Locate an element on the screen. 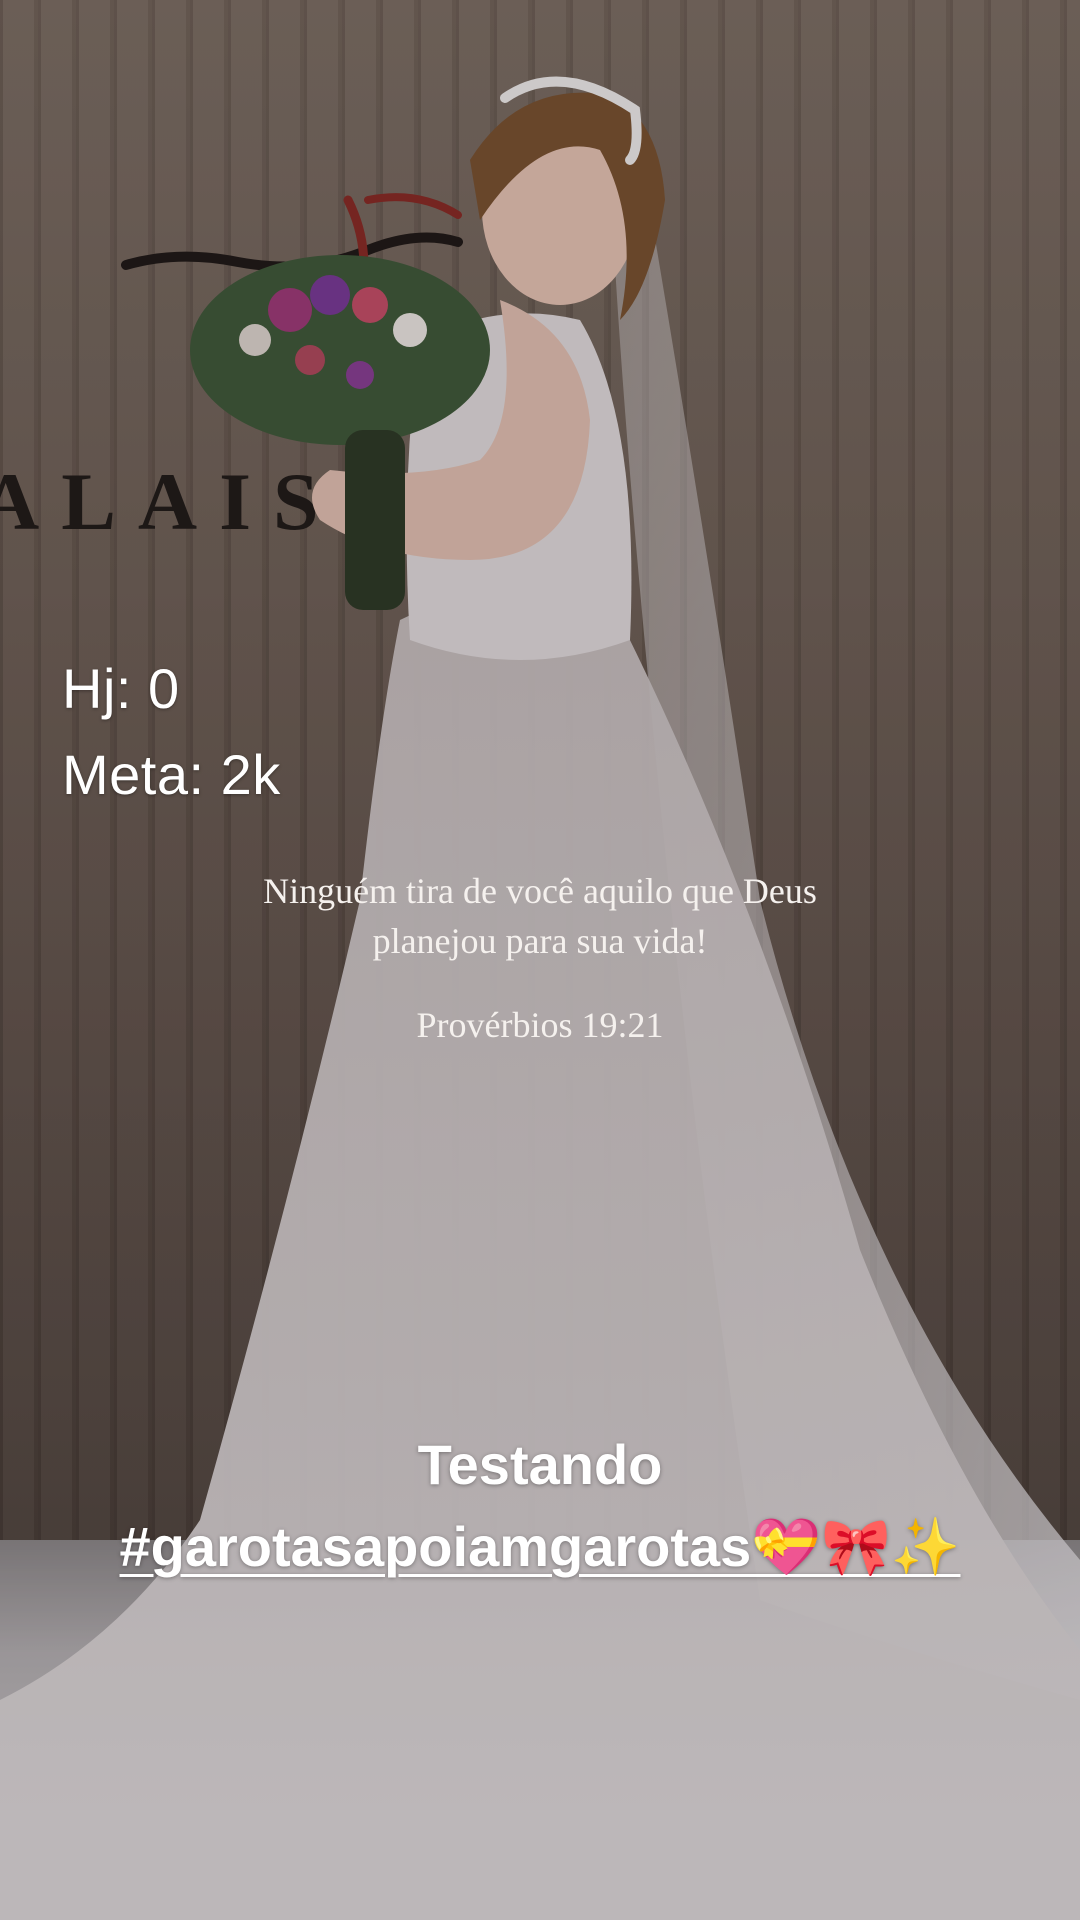 The width and height of the screenshot is (1080, 1920). verse-line-1: Ninguém tira de você aquilo que Deus is located at coordinates (540, 891).